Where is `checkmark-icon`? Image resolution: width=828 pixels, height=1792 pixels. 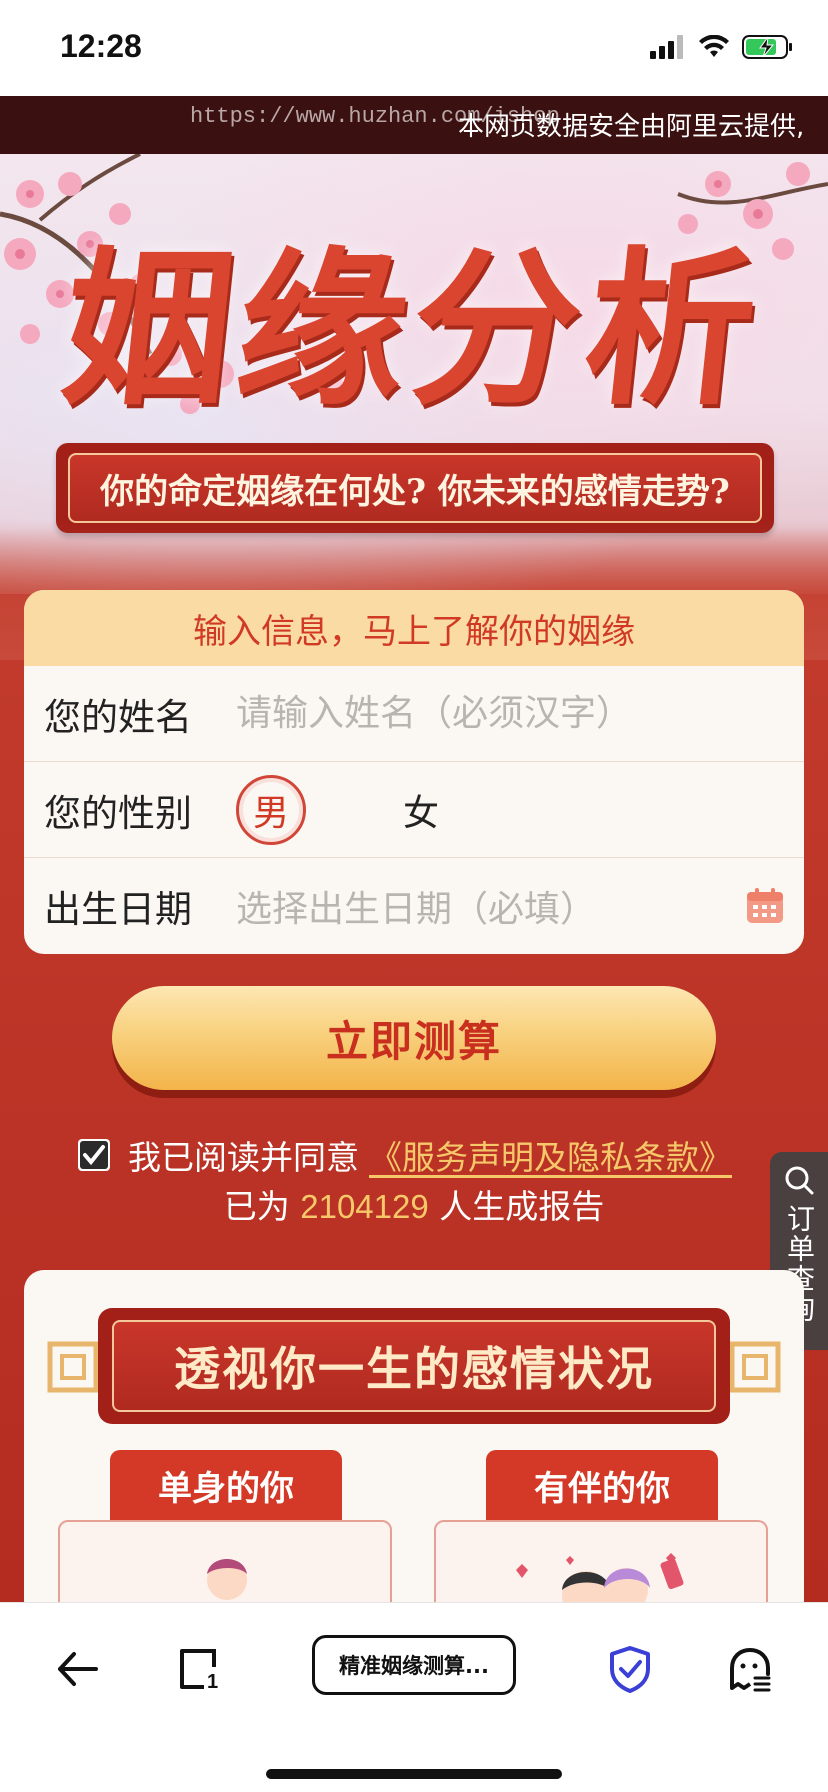 checkmark-icon is located at coordinates (94, 1155).